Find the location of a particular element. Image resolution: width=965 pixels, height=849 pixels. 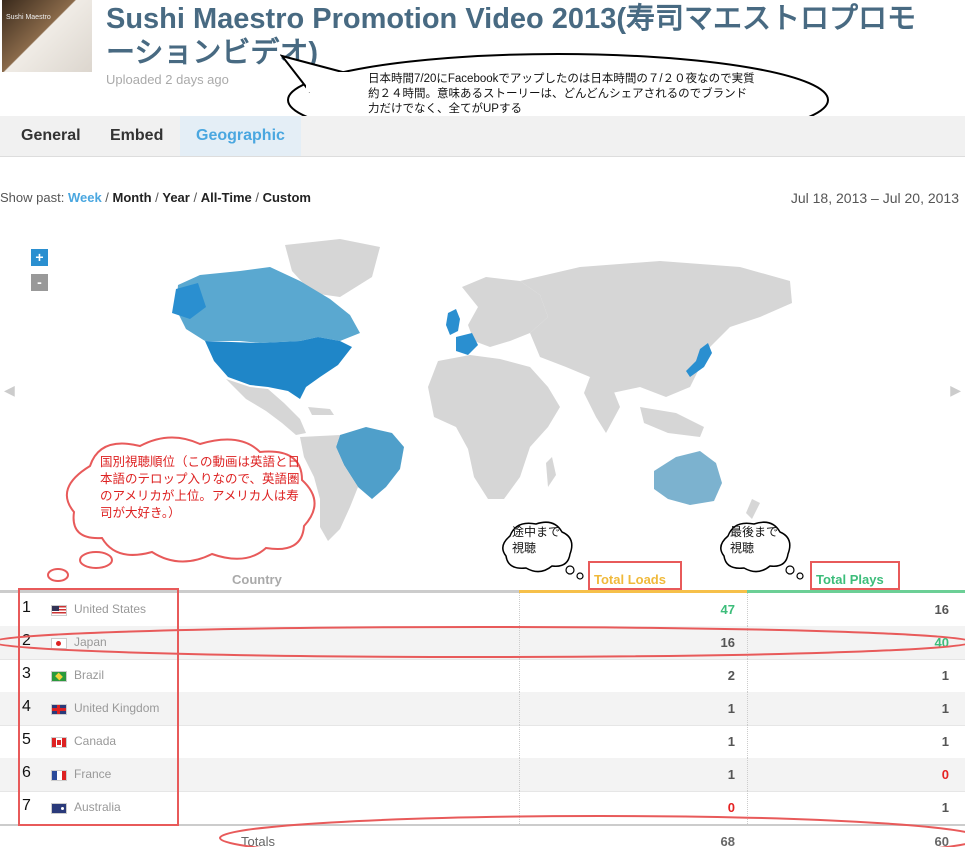

uk-shape is located at coordinates (453, 322).